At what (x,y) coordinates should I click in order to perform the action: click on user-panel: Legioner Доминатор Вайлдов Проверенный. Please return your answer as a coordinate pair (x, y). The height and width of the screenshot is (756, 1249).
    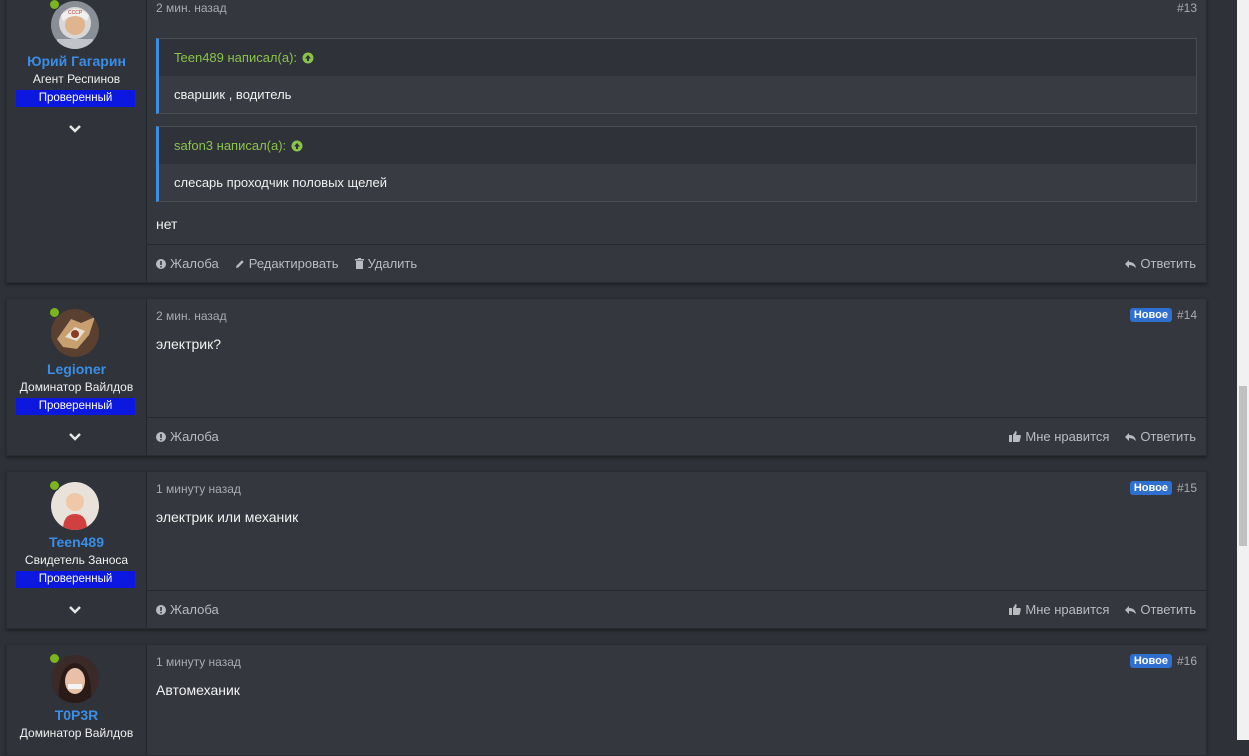
    Looking at the image, I should click on (77, 377).